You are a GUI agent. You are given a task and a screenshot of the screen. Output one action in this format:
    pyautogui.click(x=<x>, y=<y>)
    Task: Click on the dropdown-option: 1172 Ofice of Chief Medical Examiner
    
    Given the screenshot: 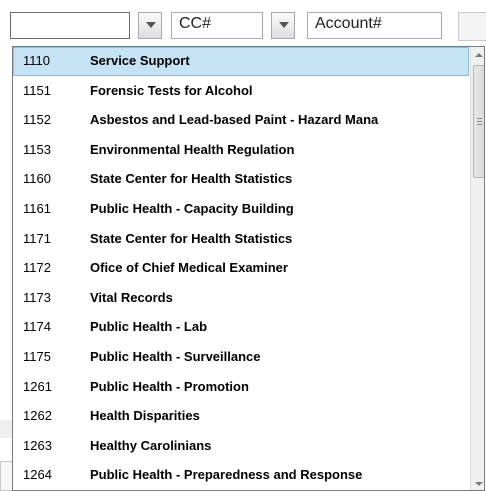 What is the action you would take?
    pyautogui.click(x=241, y=268)
    